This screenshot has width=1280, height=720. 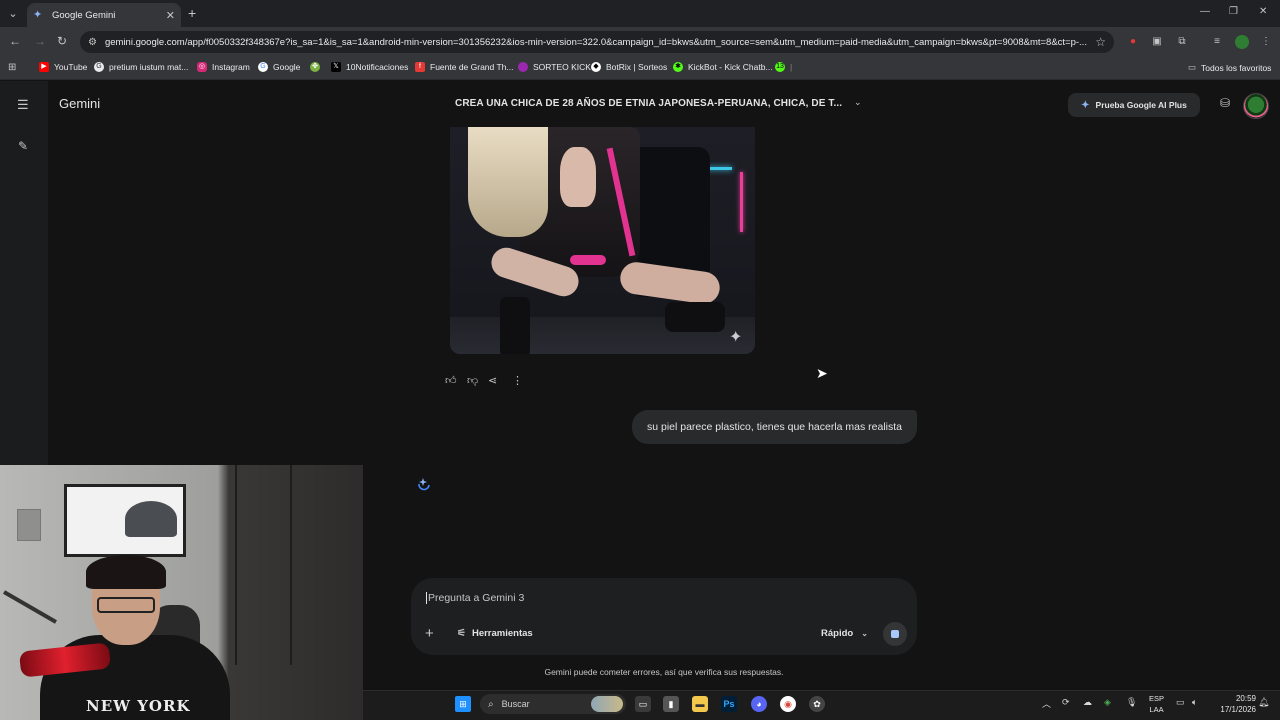 I want to click on discord-icon: ◕, so click(x=759, y=704).